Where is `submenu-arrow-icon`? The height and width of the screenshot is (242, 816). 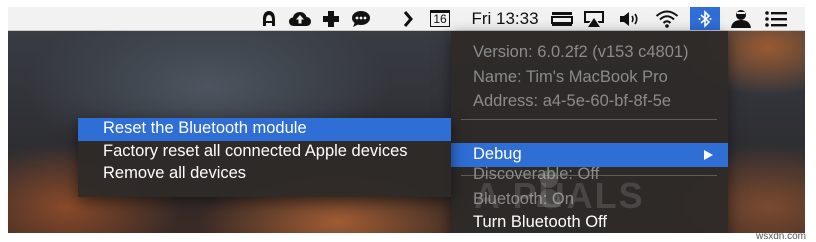 submenu-arrow-icon is located at coordinates (708, 155).